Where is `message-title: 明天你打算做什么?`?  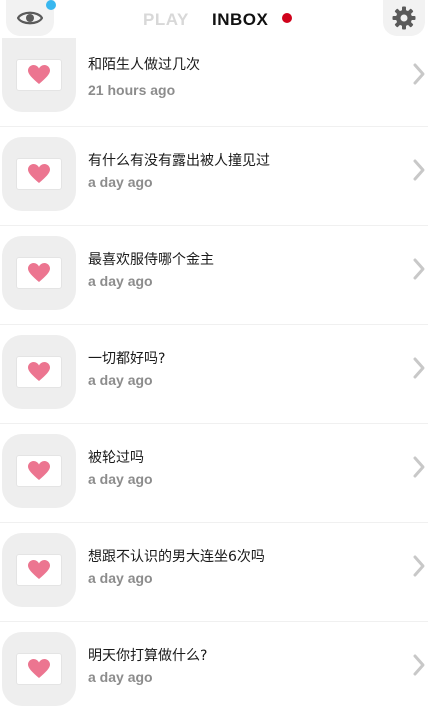
message-title: 明天你打算做什么? is located at coordinates (148, 656).